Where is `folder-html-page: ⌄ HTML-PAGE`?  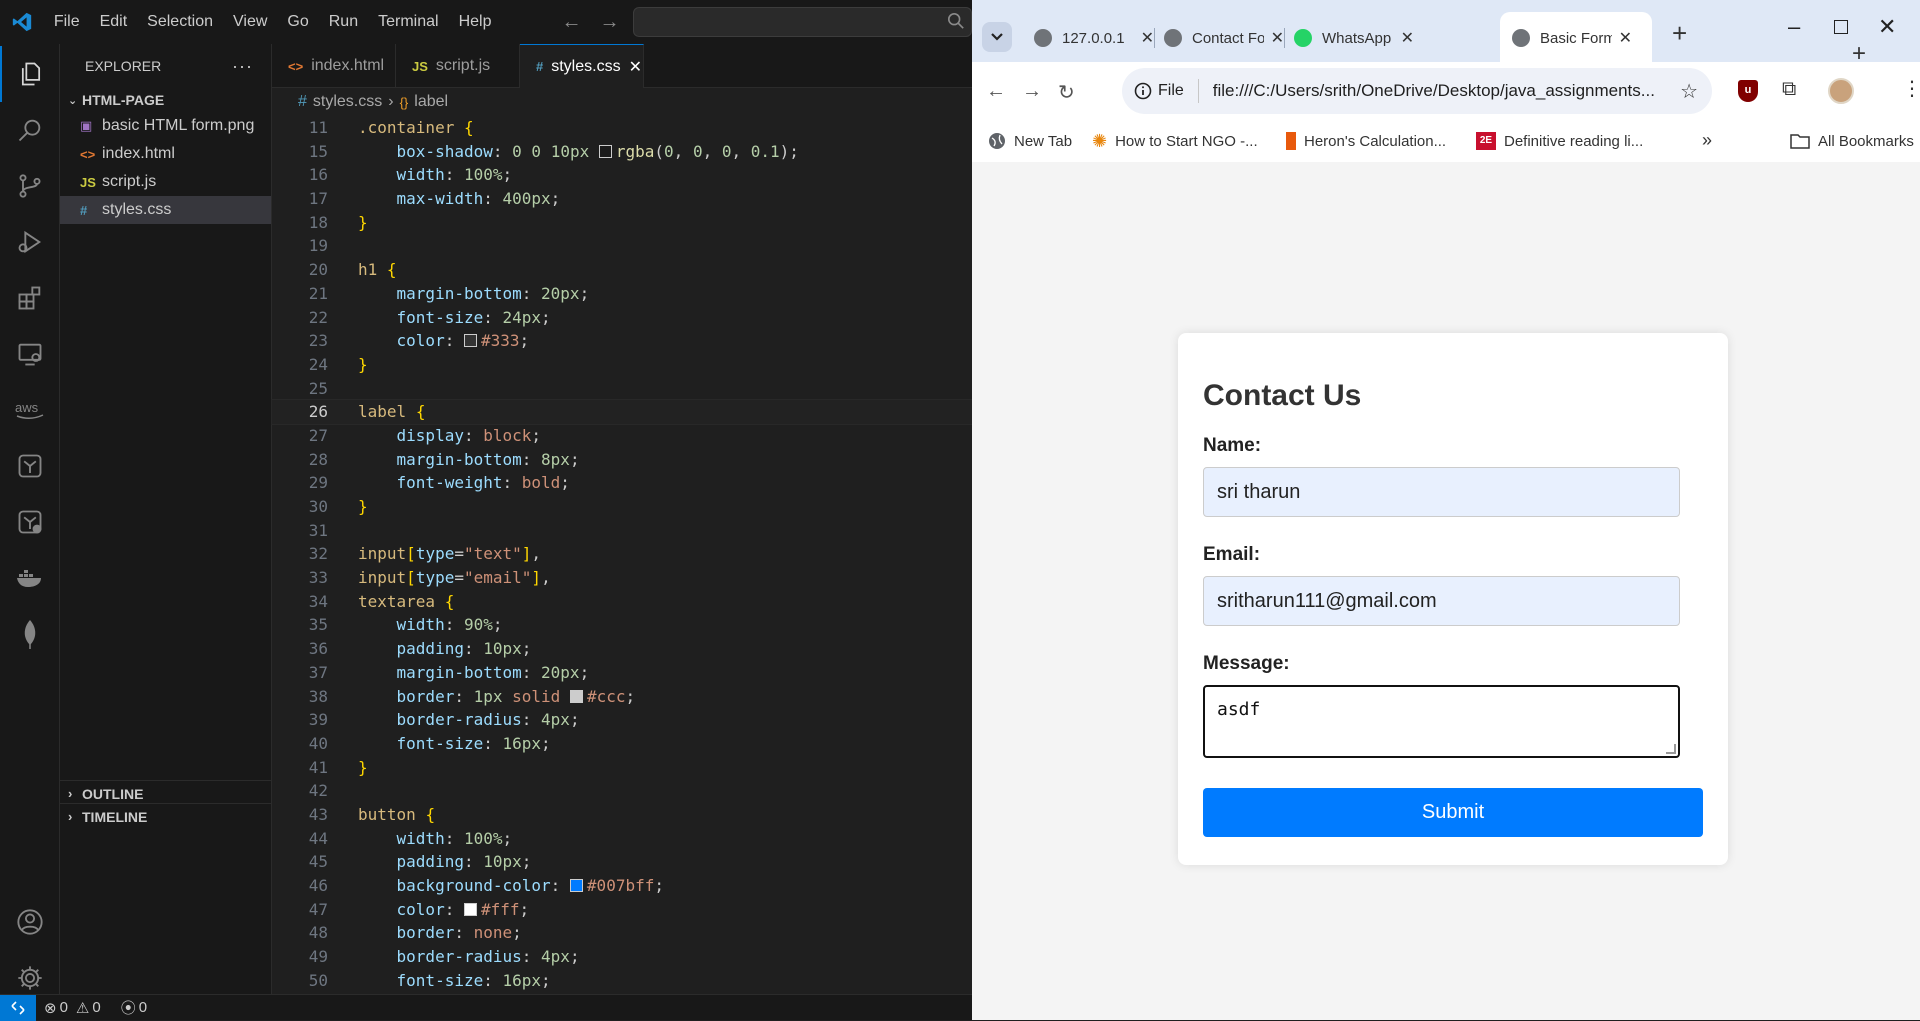
folder-html-page: ⌄ HTML-PAGE is located at coordinates (165, 100).